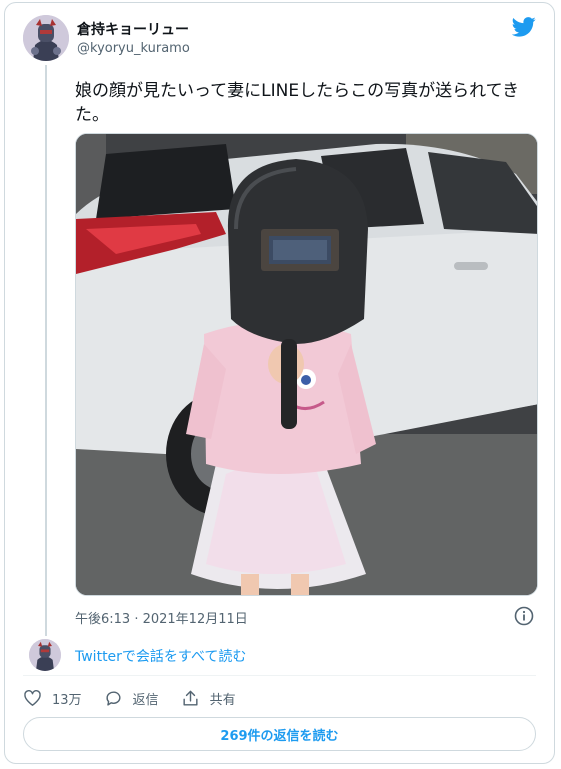  I want to click on share-label: 共有, so click(222, 700).